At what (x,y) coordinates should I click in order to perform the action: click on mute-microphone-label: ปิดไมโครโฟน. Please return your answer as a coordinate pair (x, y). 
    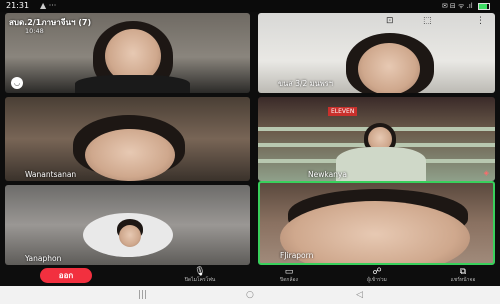
    Looking at the image, I should click on (200, 280).